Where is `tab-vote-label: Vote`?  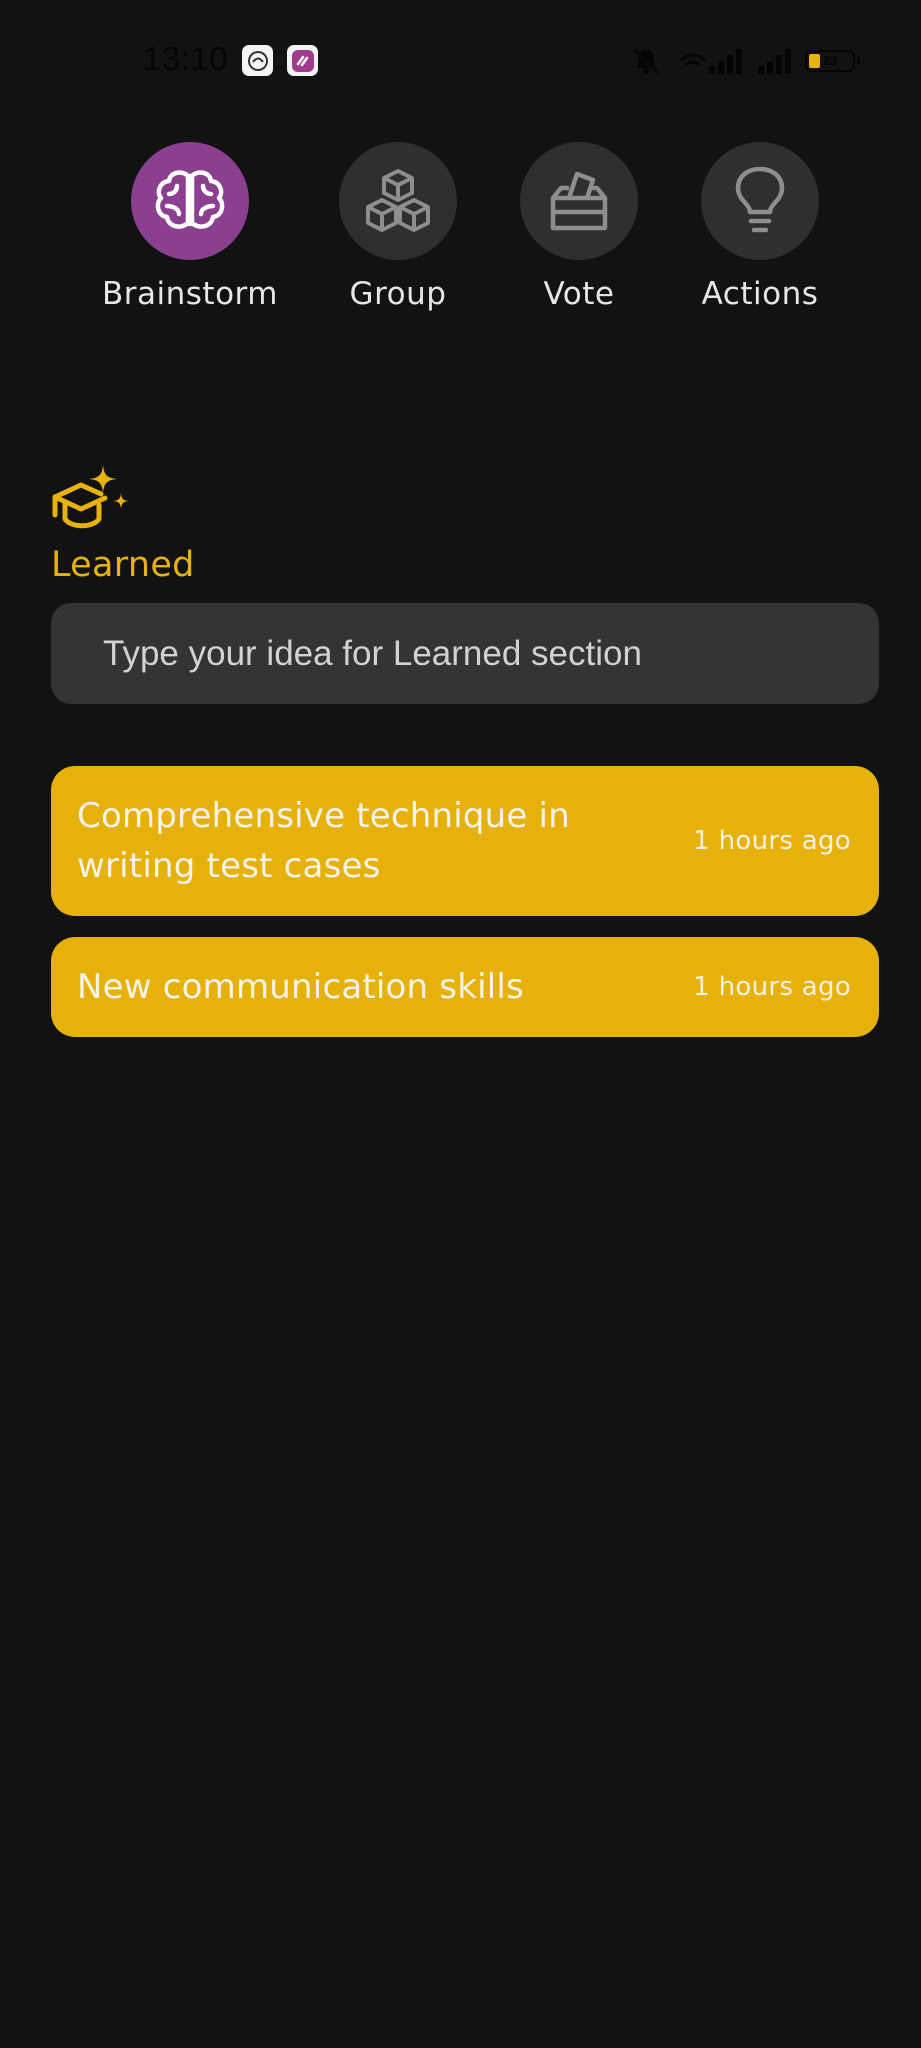 tab-vote-label: Vote is located at coordinates (579, 294).